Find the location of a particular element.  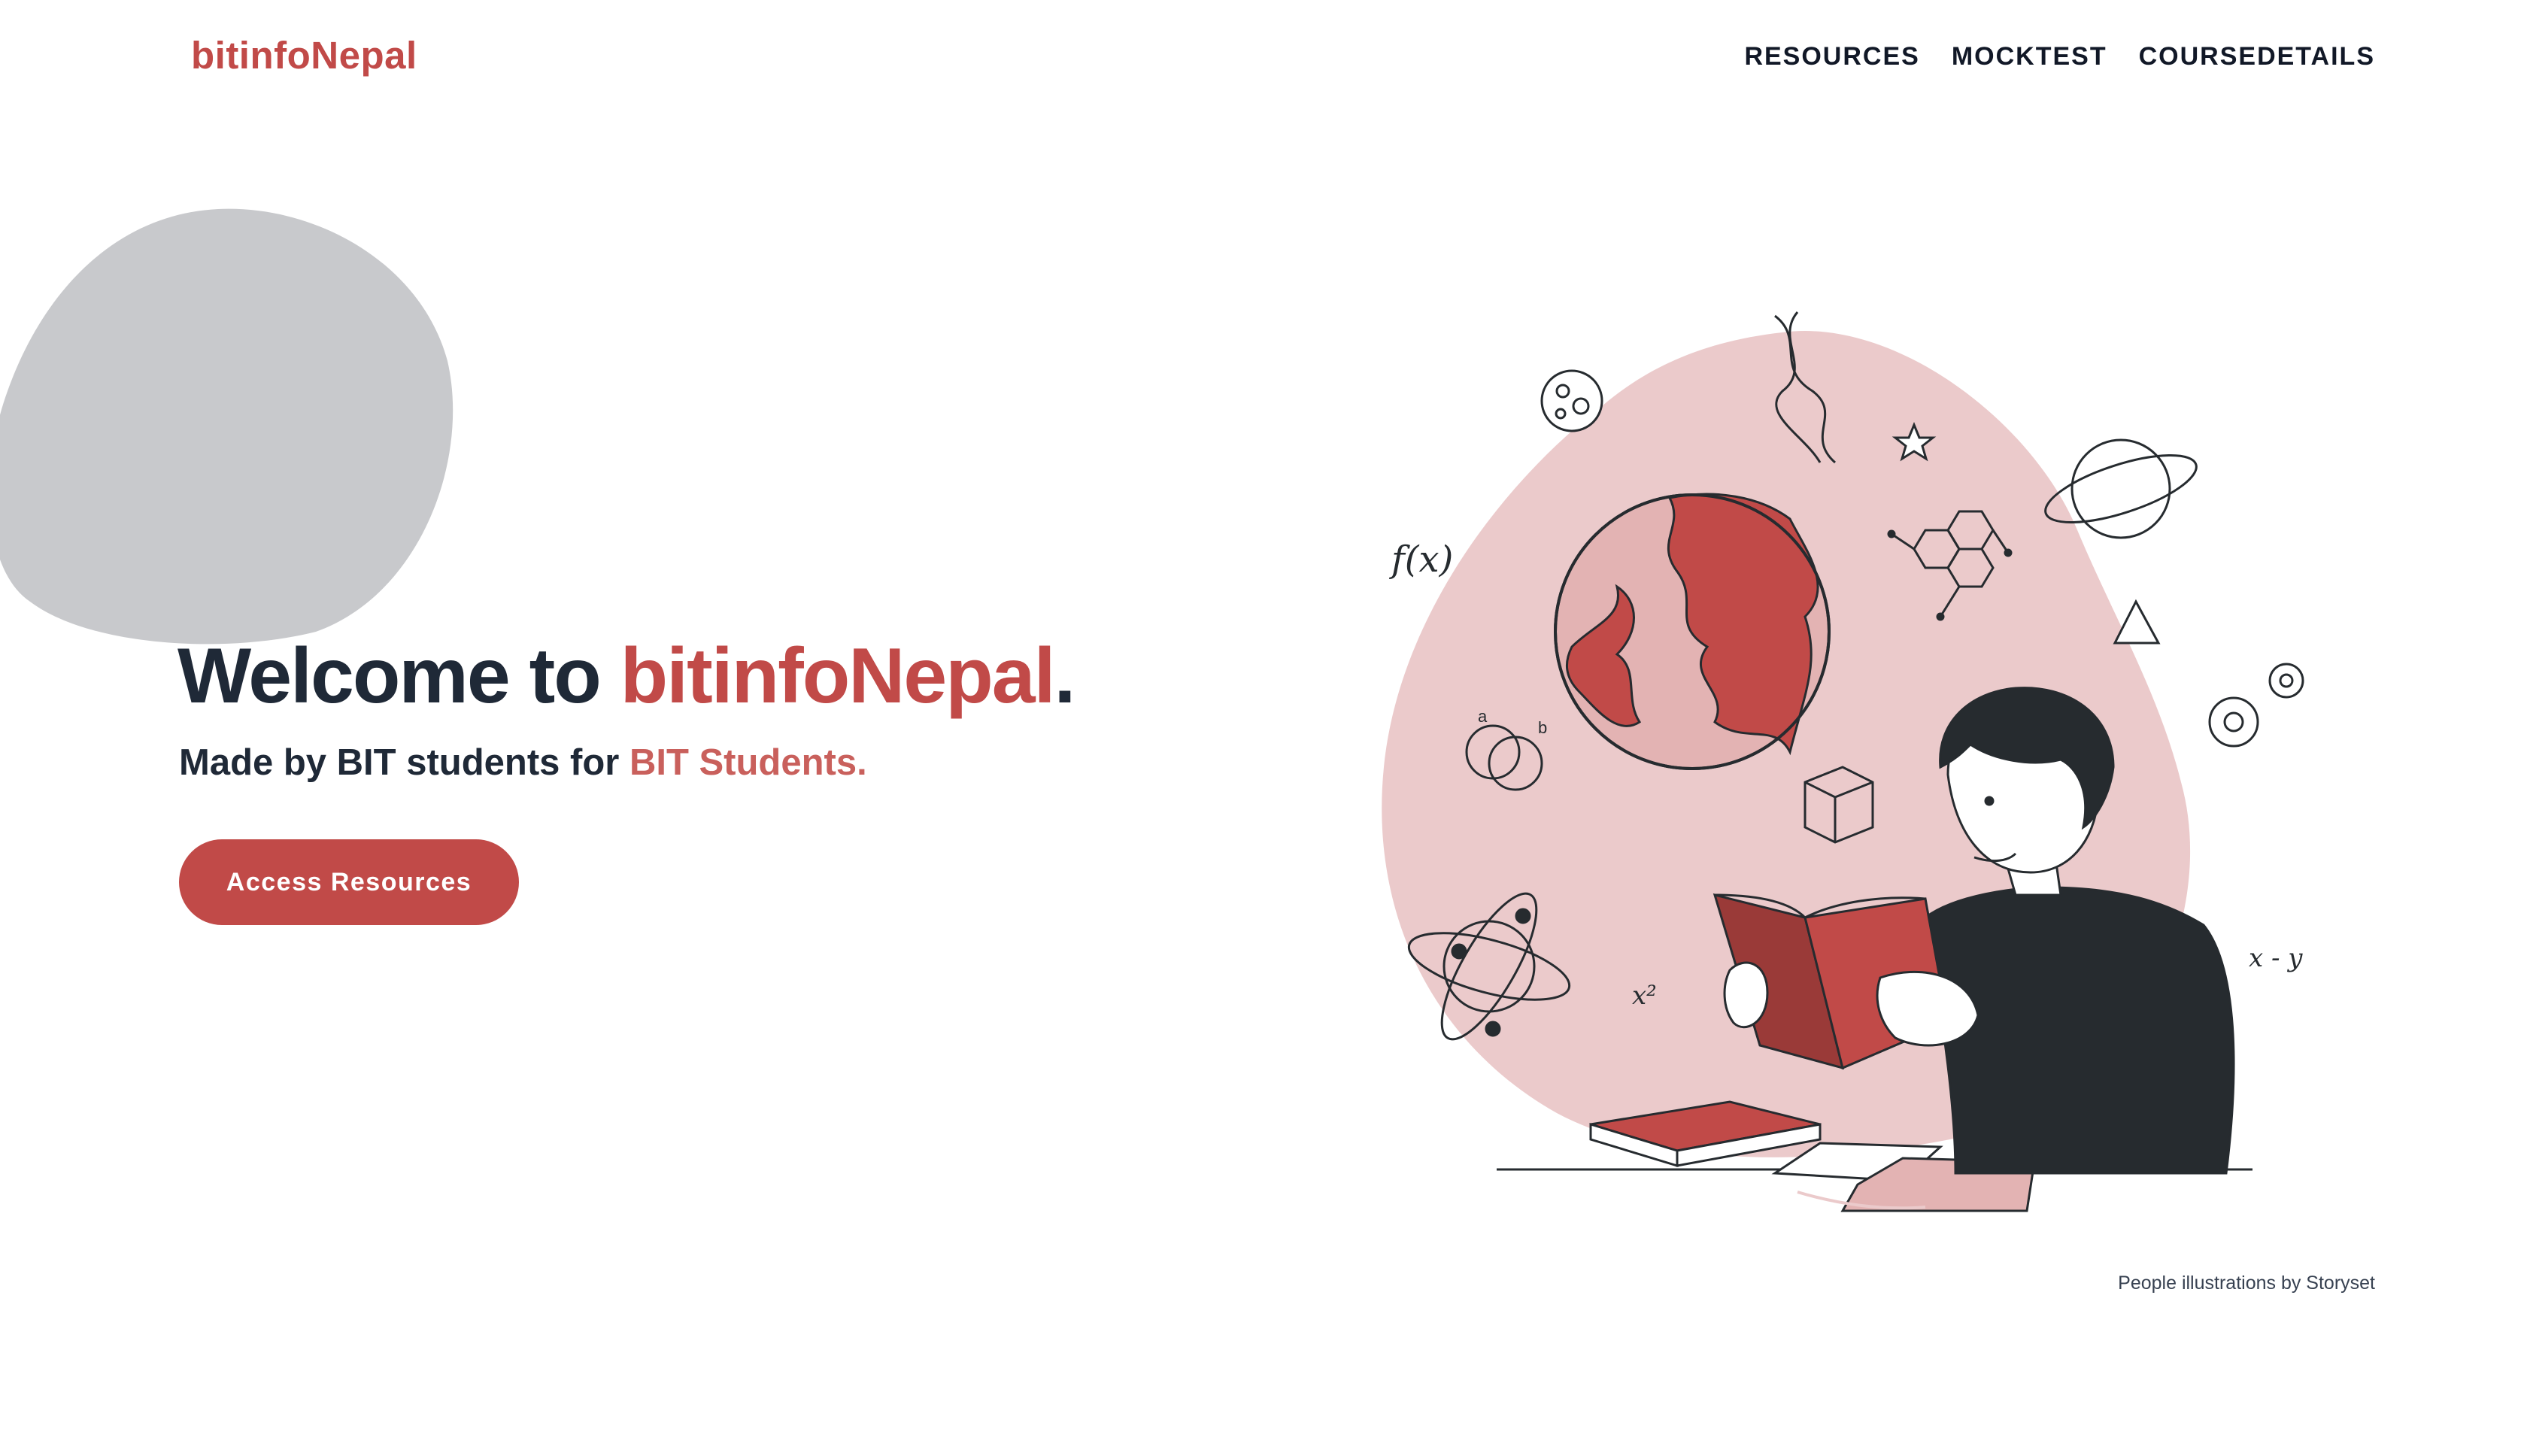

prism-icon is located at coordinates (2137, 622).